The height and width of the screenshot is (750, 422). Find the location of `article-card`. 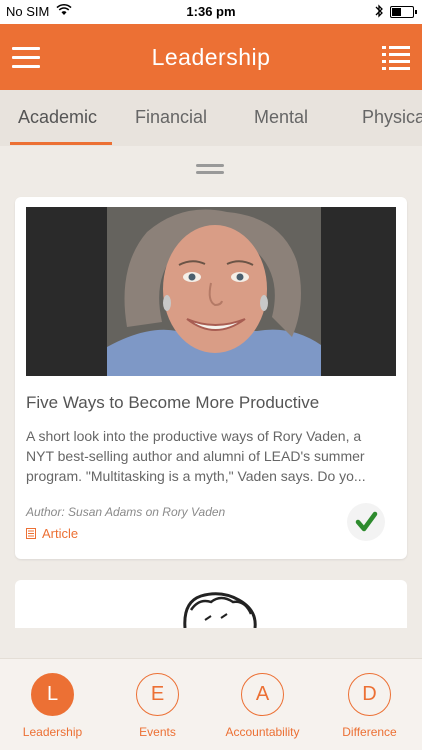

article-card is located at coordinates (211, 604).